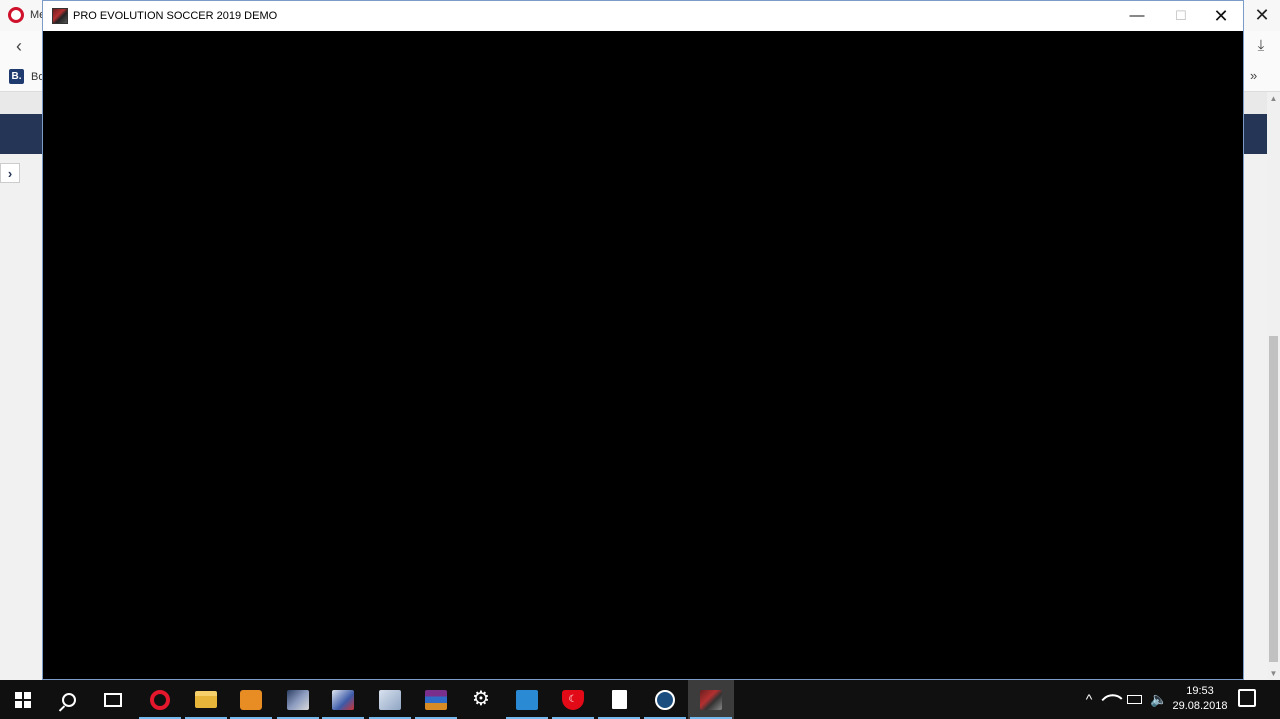  I want to click on steam-icon, so click(665, 699).